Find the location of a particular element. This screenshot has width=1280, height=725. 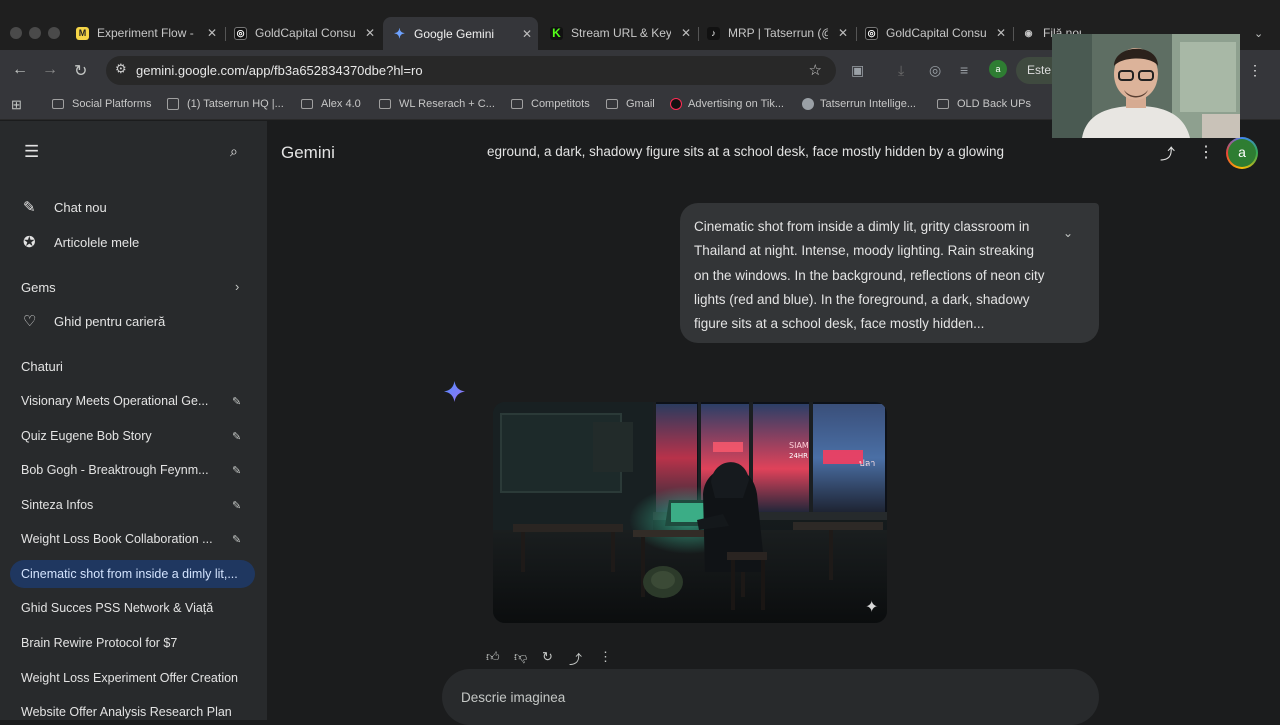

gems-header: Gems is located at coordinates (38, 287).